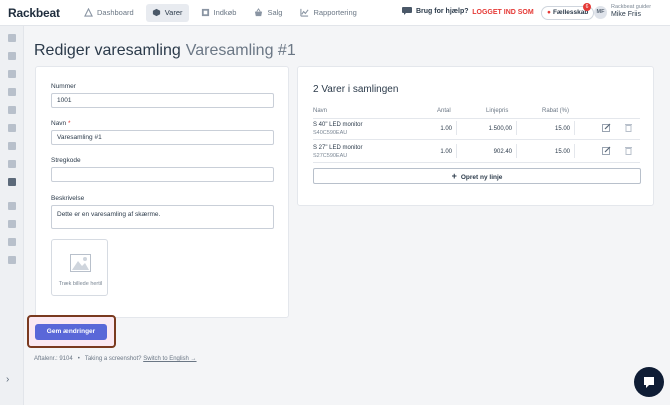 This screenshot has height=405, width=670. What do you see at coordinates (205, 12) in the screenshot?
I see `purchase-icon` at bounding box center [205, 12].